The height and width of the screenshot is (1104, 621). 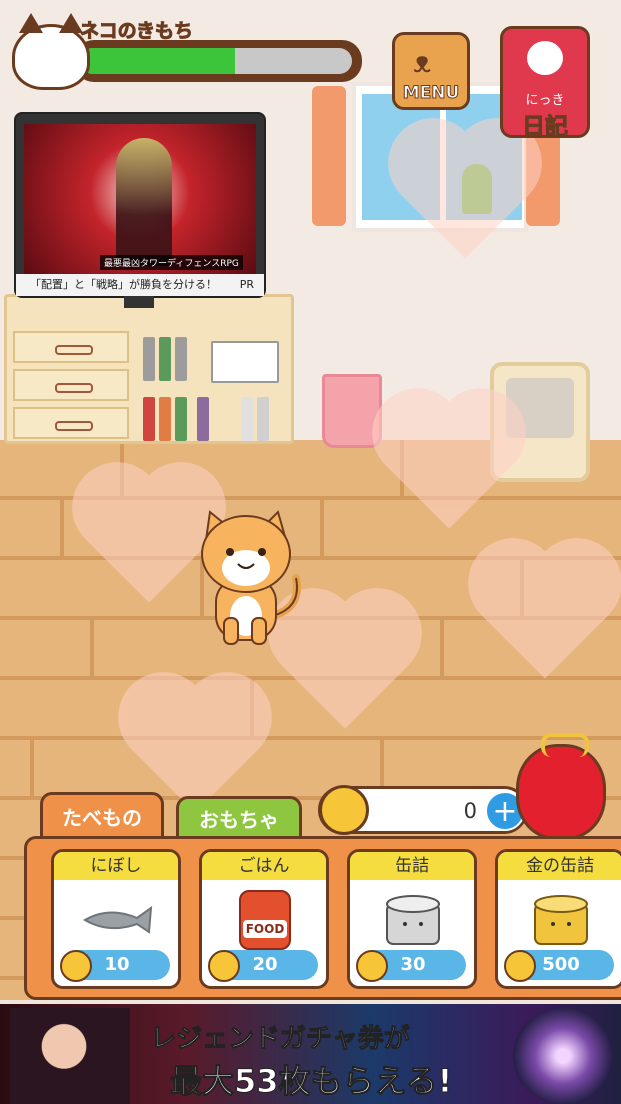 What do you see at coordinates (158, 61) in the screenshot?
I see `mood-fill` at bounding box center [158, 61].